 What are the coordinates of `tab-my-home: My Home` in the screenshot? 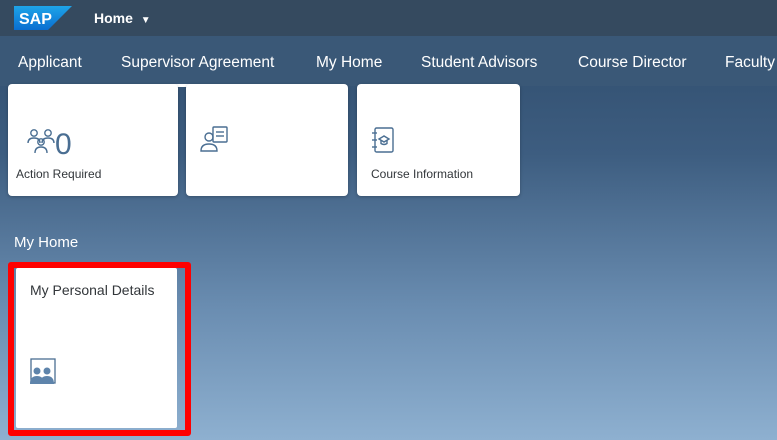 It's located at (349, 63).